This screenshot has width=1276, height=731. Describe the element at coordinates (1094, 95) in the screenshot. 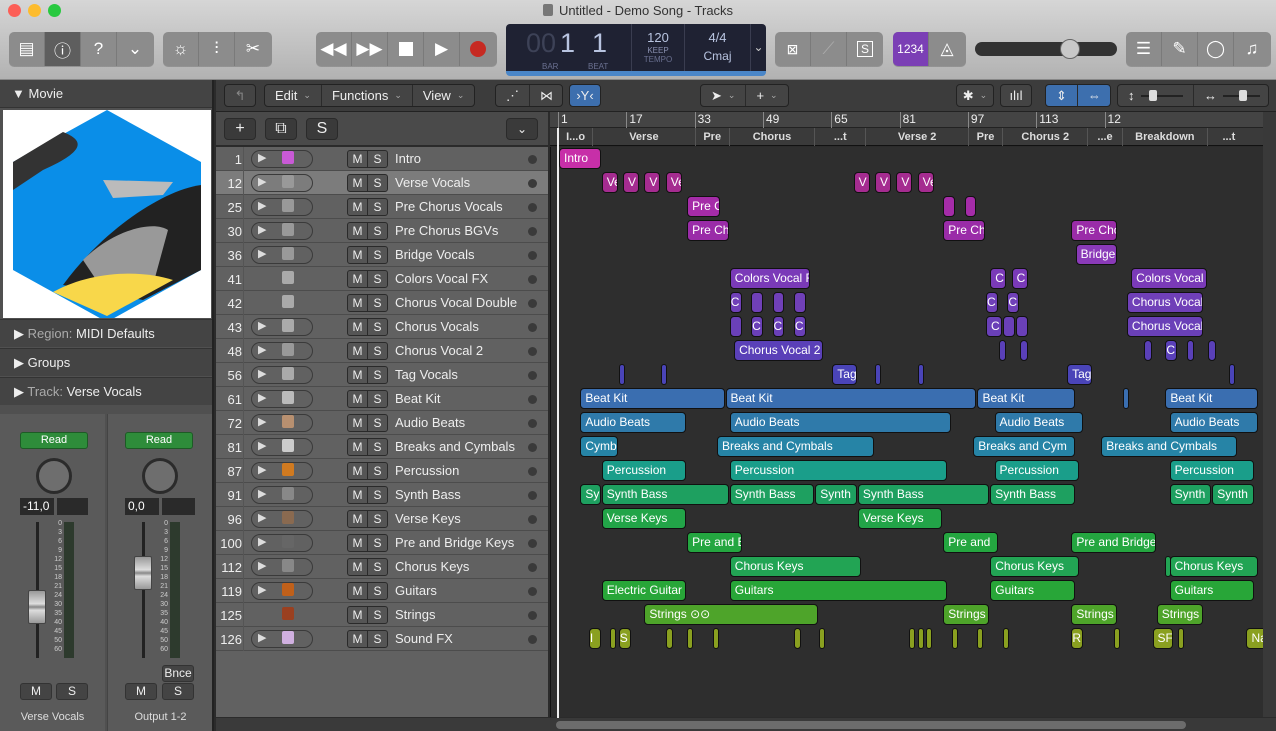

I see `horizontal-zoom-fit-button: ⇔` at that location.